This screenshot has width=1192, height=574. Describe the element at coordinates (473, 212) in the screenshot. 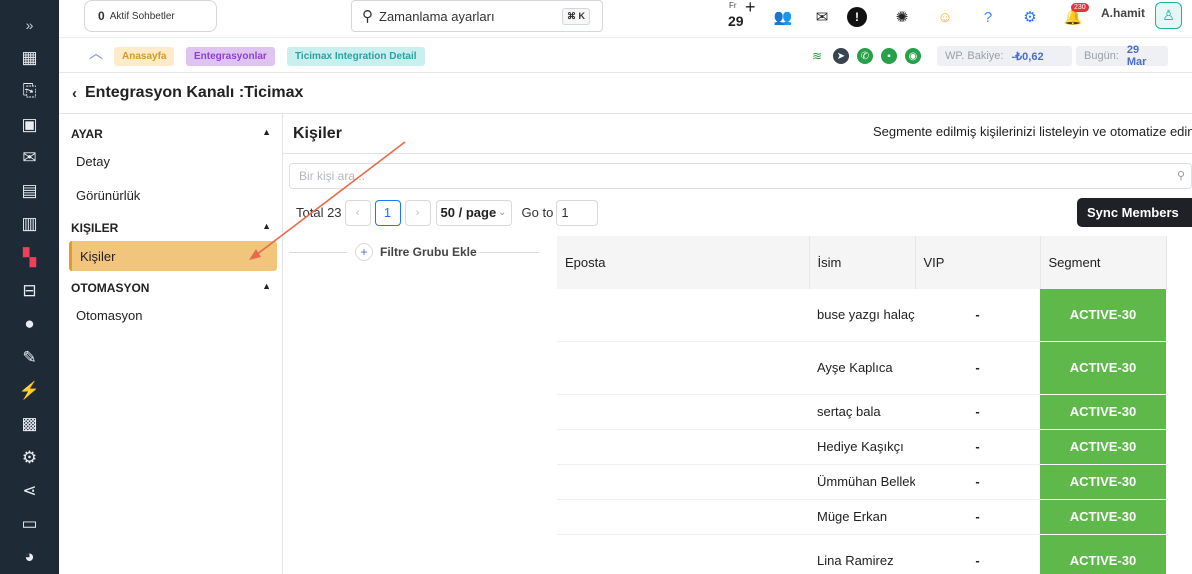

I see `page-size-select: 50 / page ⌄` at that location.